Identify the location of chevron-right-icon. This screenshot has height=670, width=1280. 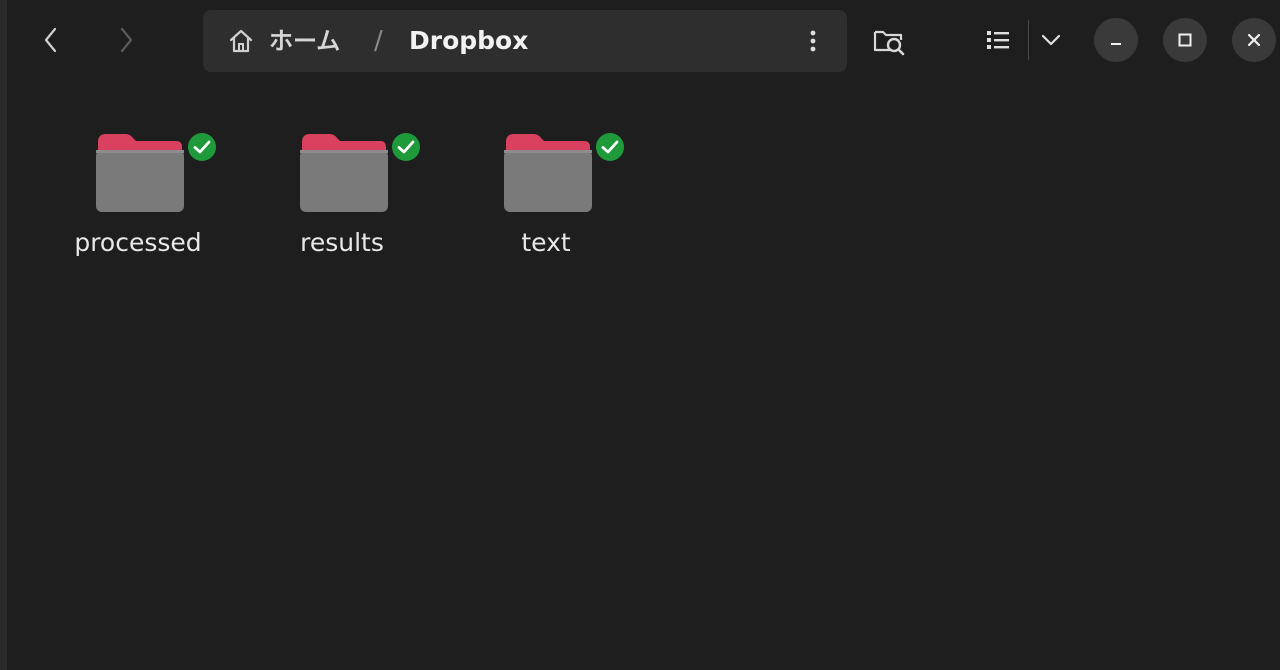
(126, 40).